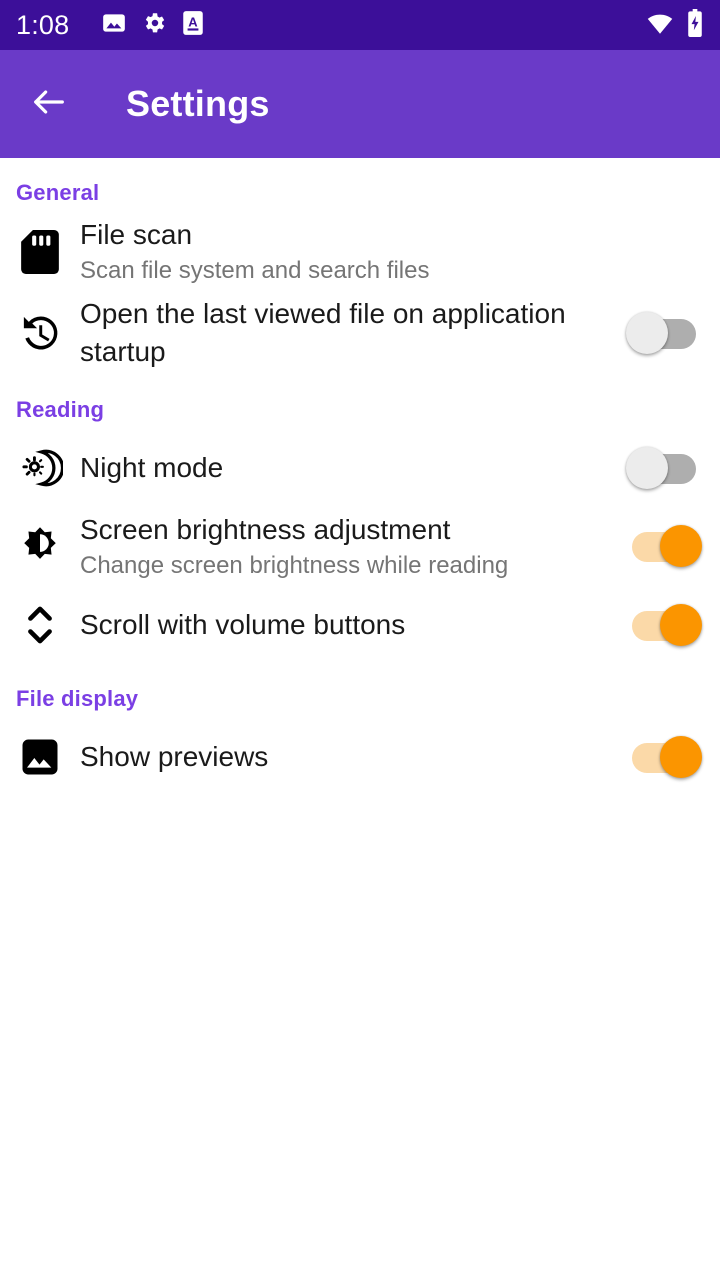  I want to click on section-header-file-display: File display, so click(77, 698).